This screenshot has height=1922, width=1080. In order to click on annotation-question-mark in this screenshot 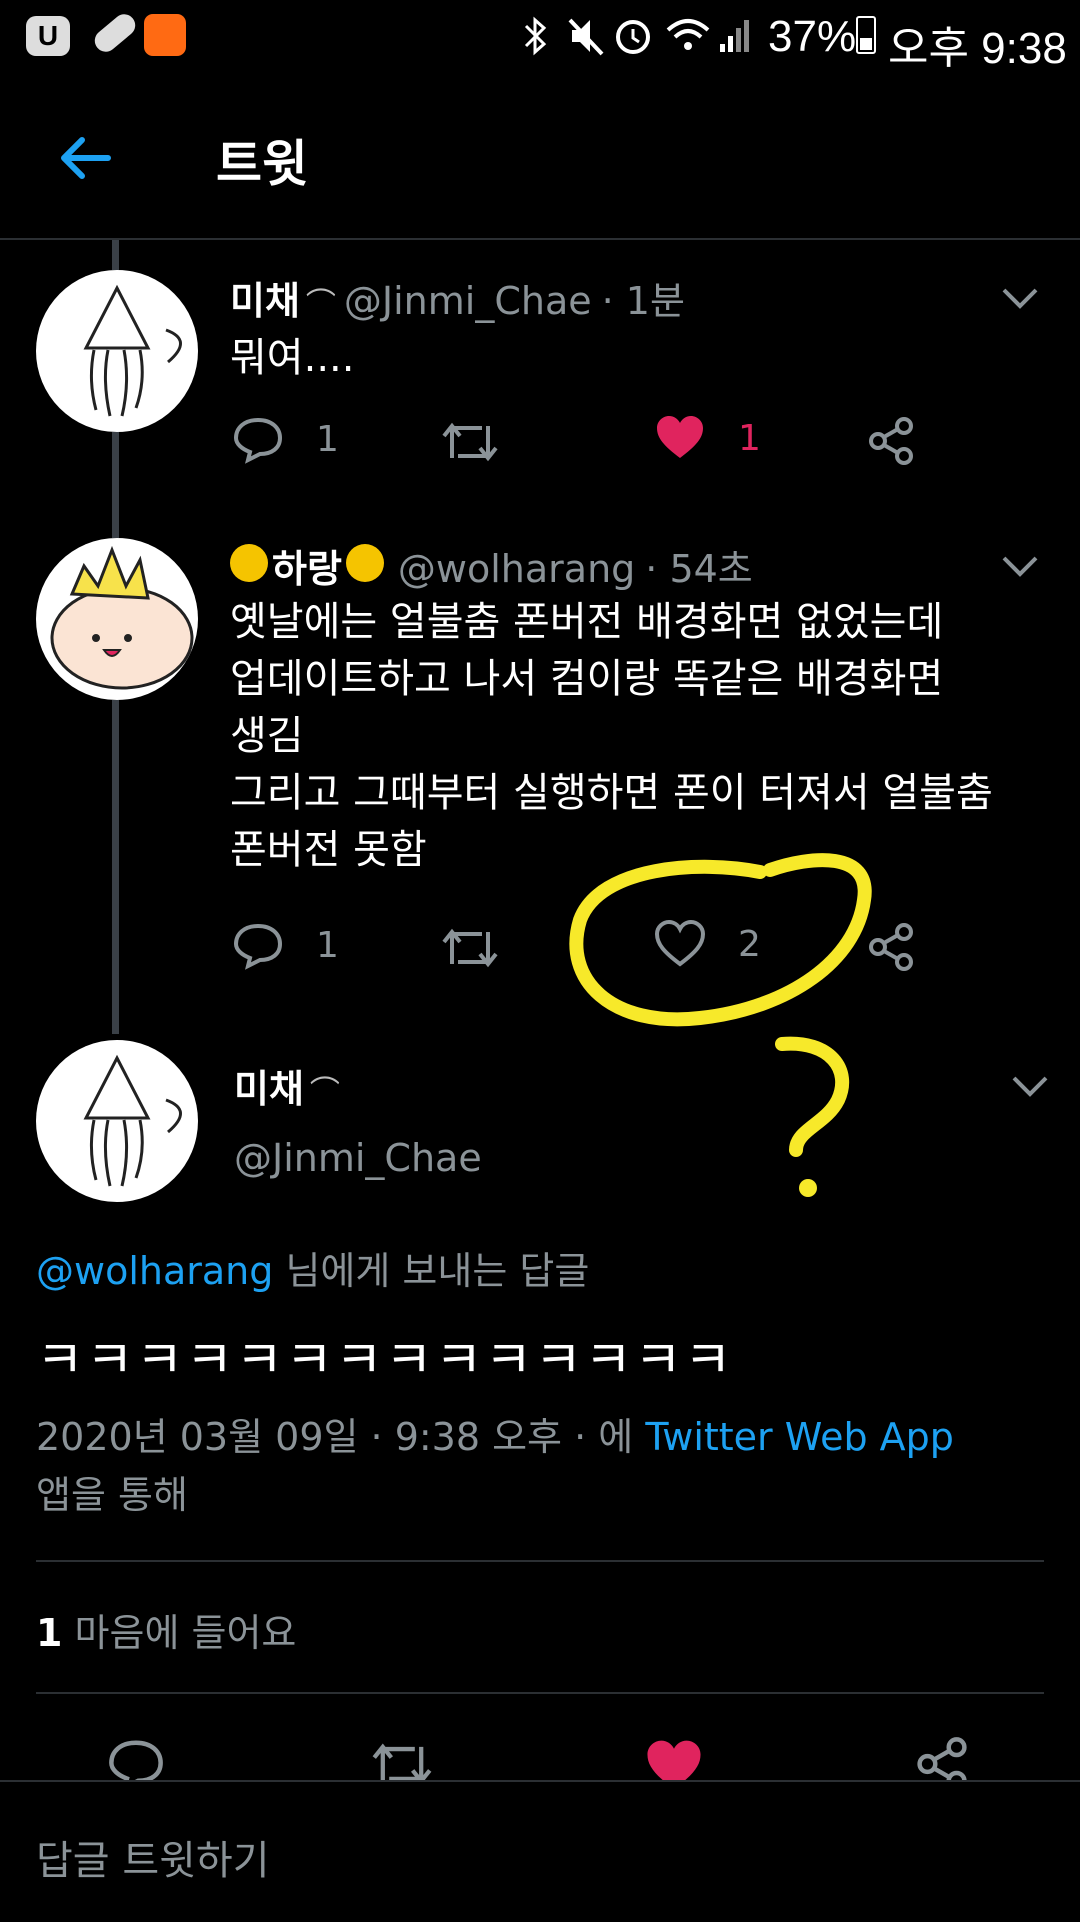, I will do `click(812, 1096)`.